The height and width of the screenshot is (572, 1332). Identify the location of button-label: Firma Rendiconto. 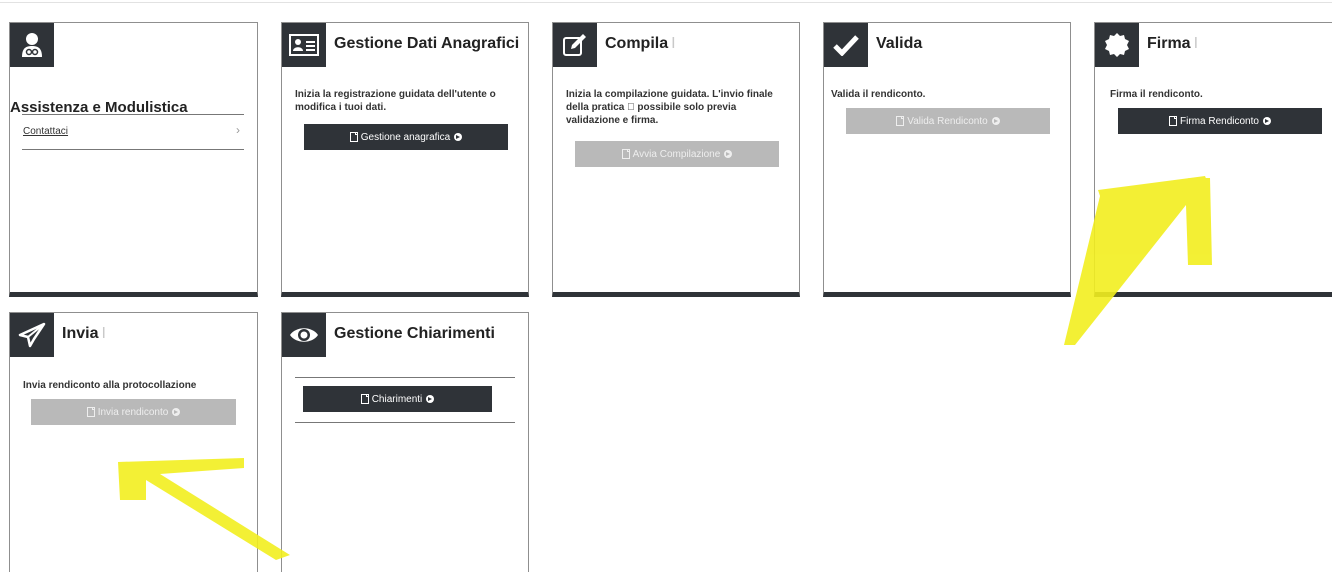
(1219, 121).